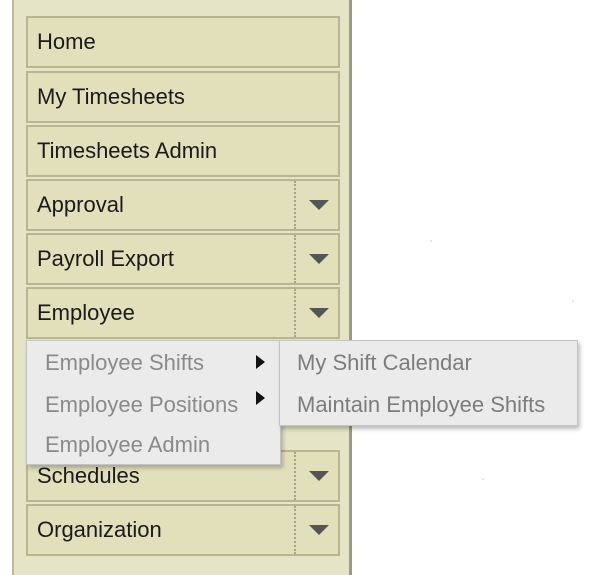  Describe the element at coordinates (66, 41) in the screenshot. I see `menu-item-label: Home` at that location.